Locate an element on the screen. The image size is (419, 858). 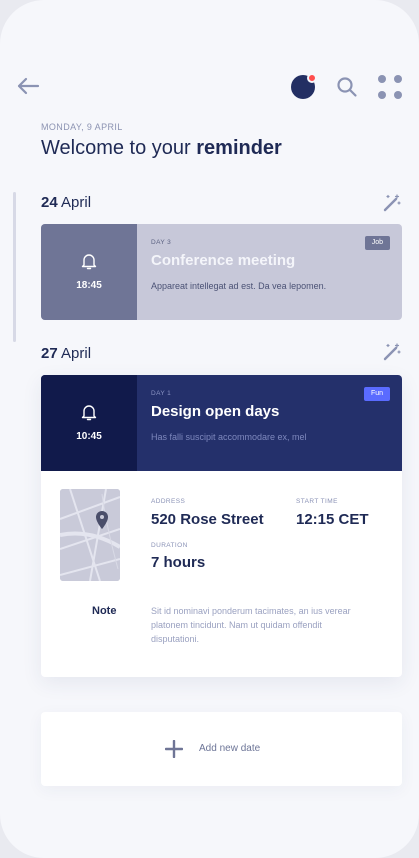
menu-grid-icon is located at coordinates (390, 87).